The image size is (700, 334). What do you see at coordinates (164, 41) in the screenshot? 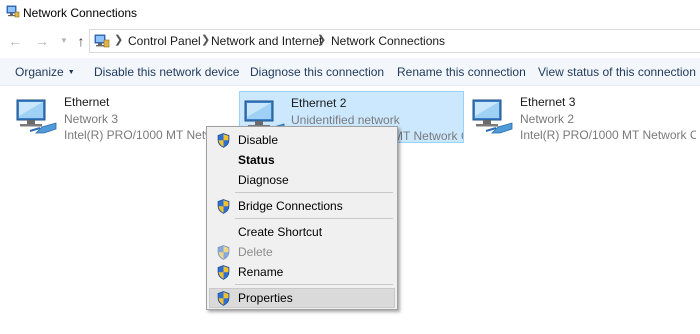
I see `breadcrumb-control-panel: Control Panel` at bounding box center [164, 41].